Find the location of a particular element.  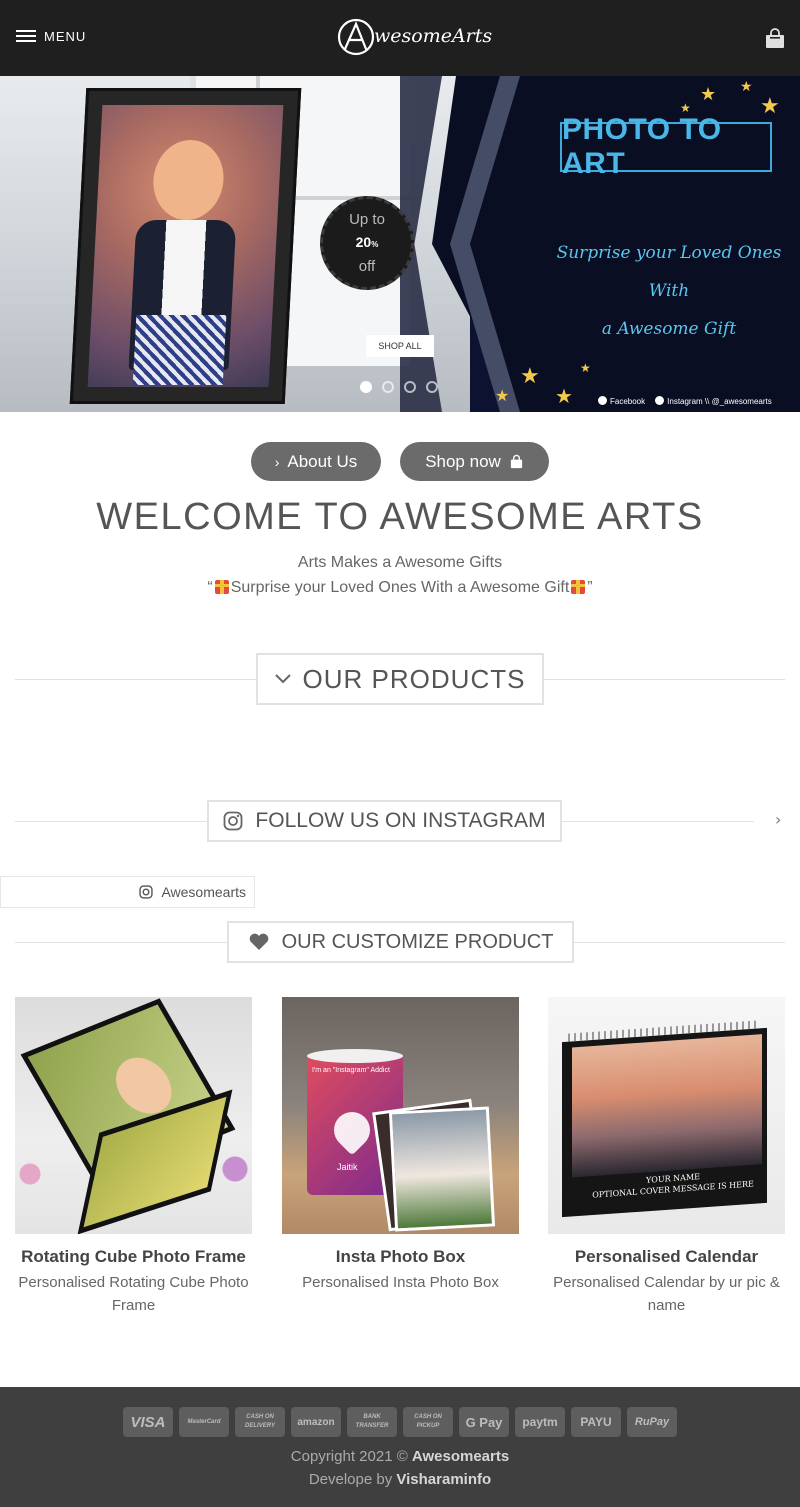

welcome-heading: WELCOME TO AWESOME ARTS is located at coordinates (400, 517).